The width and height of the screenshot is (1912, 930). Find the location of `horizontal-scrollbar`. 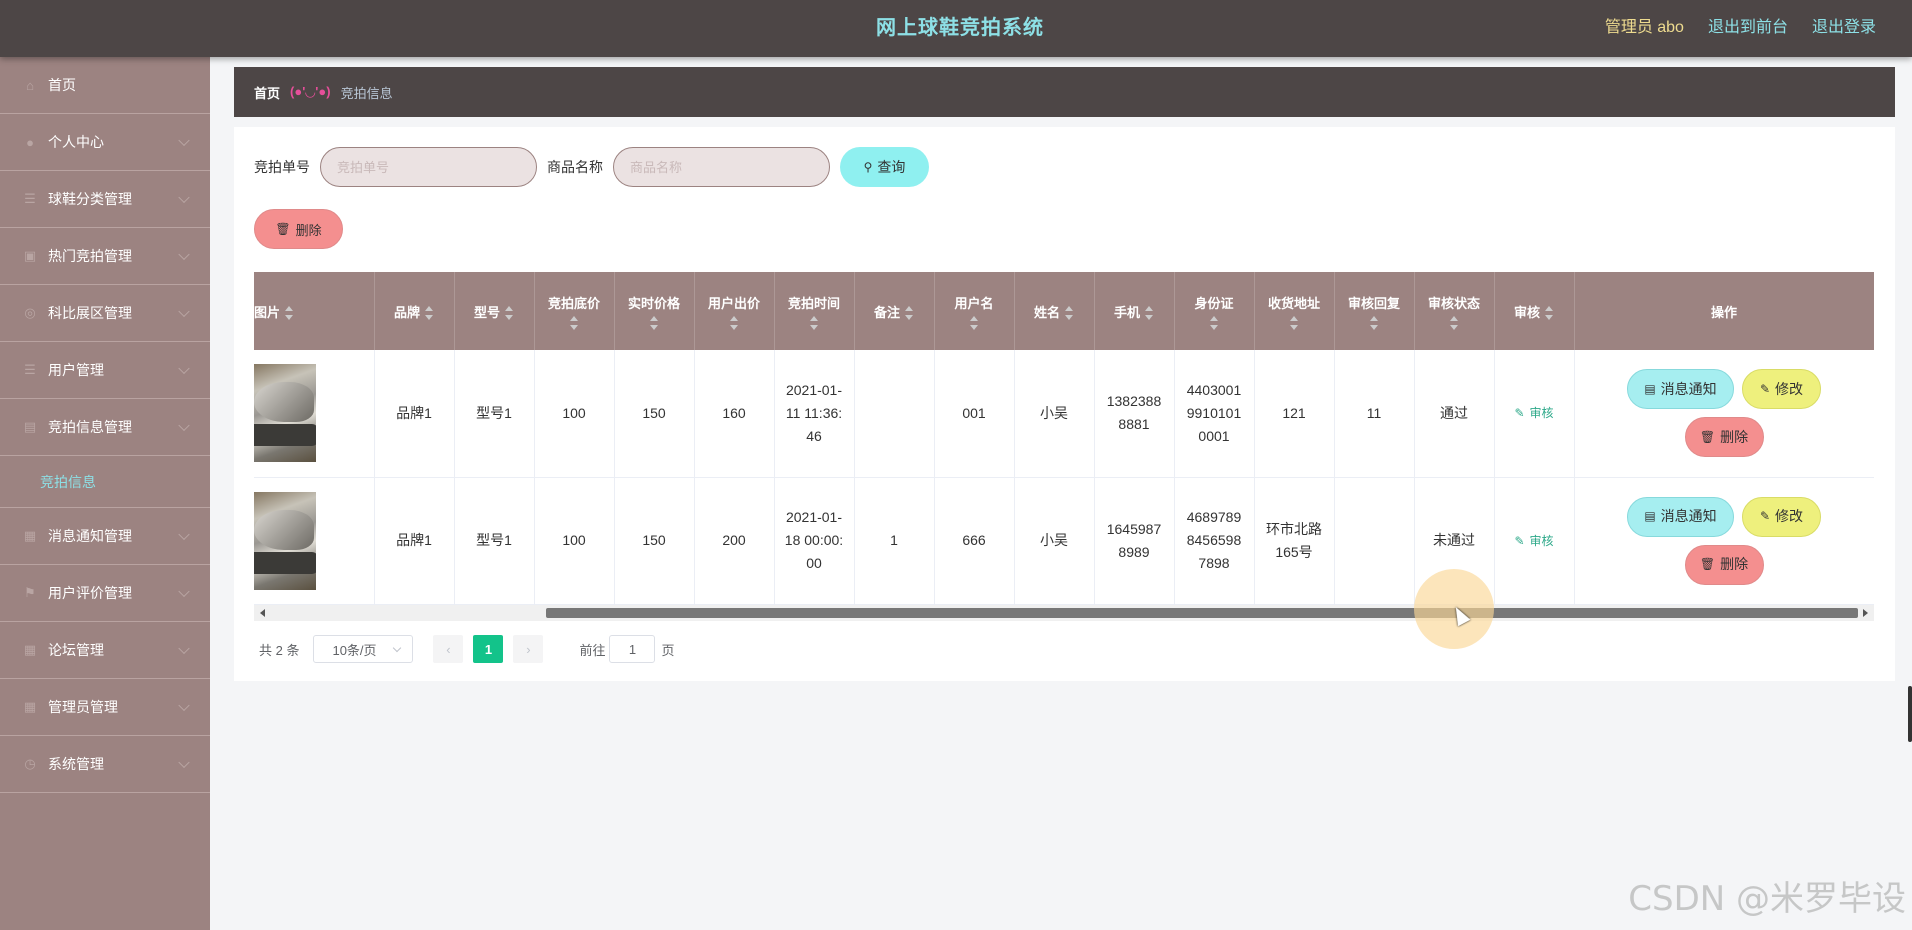

horizontal-scrollbar is located at coordinates (1064, 613).